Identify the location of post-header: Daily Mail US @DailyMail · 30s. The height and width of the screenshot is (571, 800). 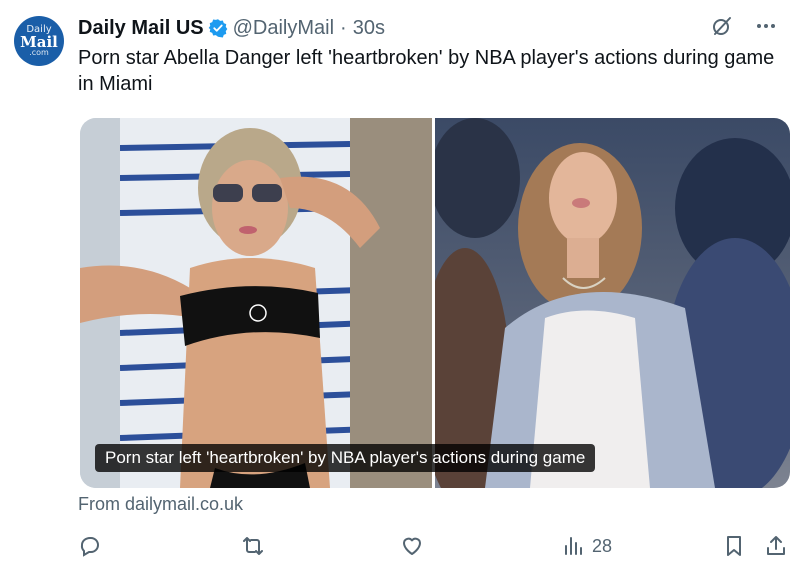
(231, 28).